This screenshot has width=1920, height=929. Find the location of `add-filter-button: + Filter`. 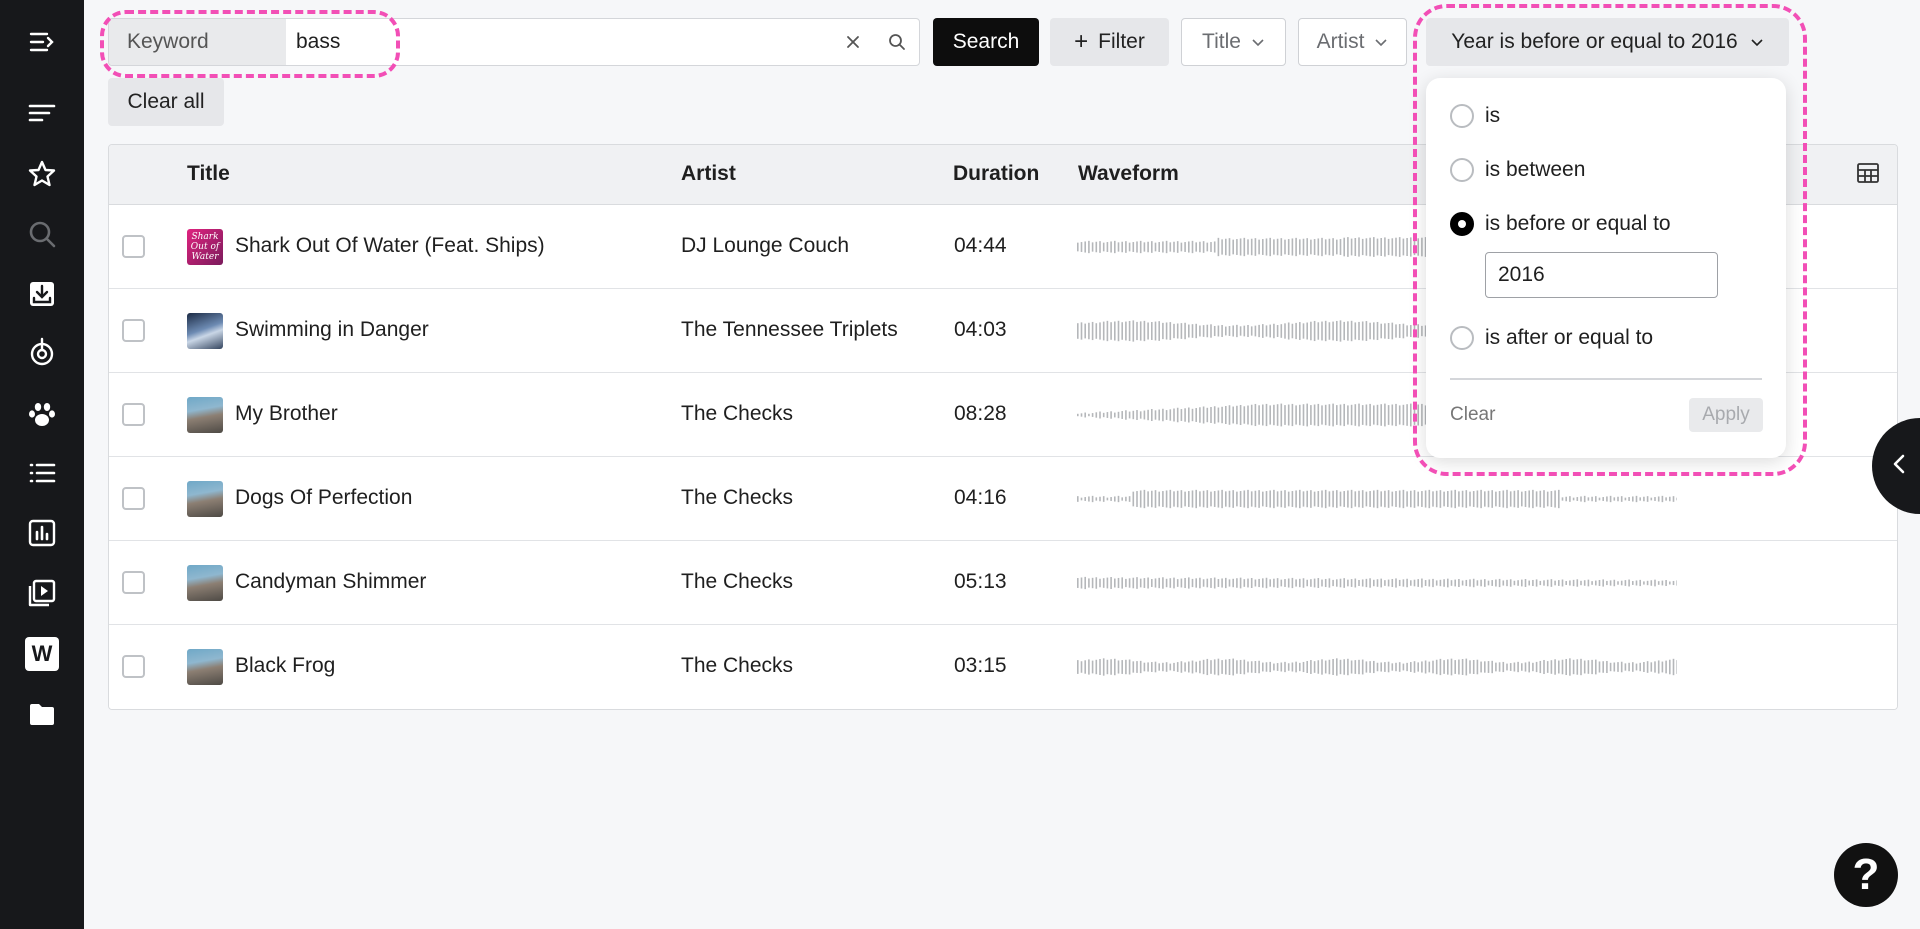

add-filter-button: + Filter is located at coordinates (1109, 42).